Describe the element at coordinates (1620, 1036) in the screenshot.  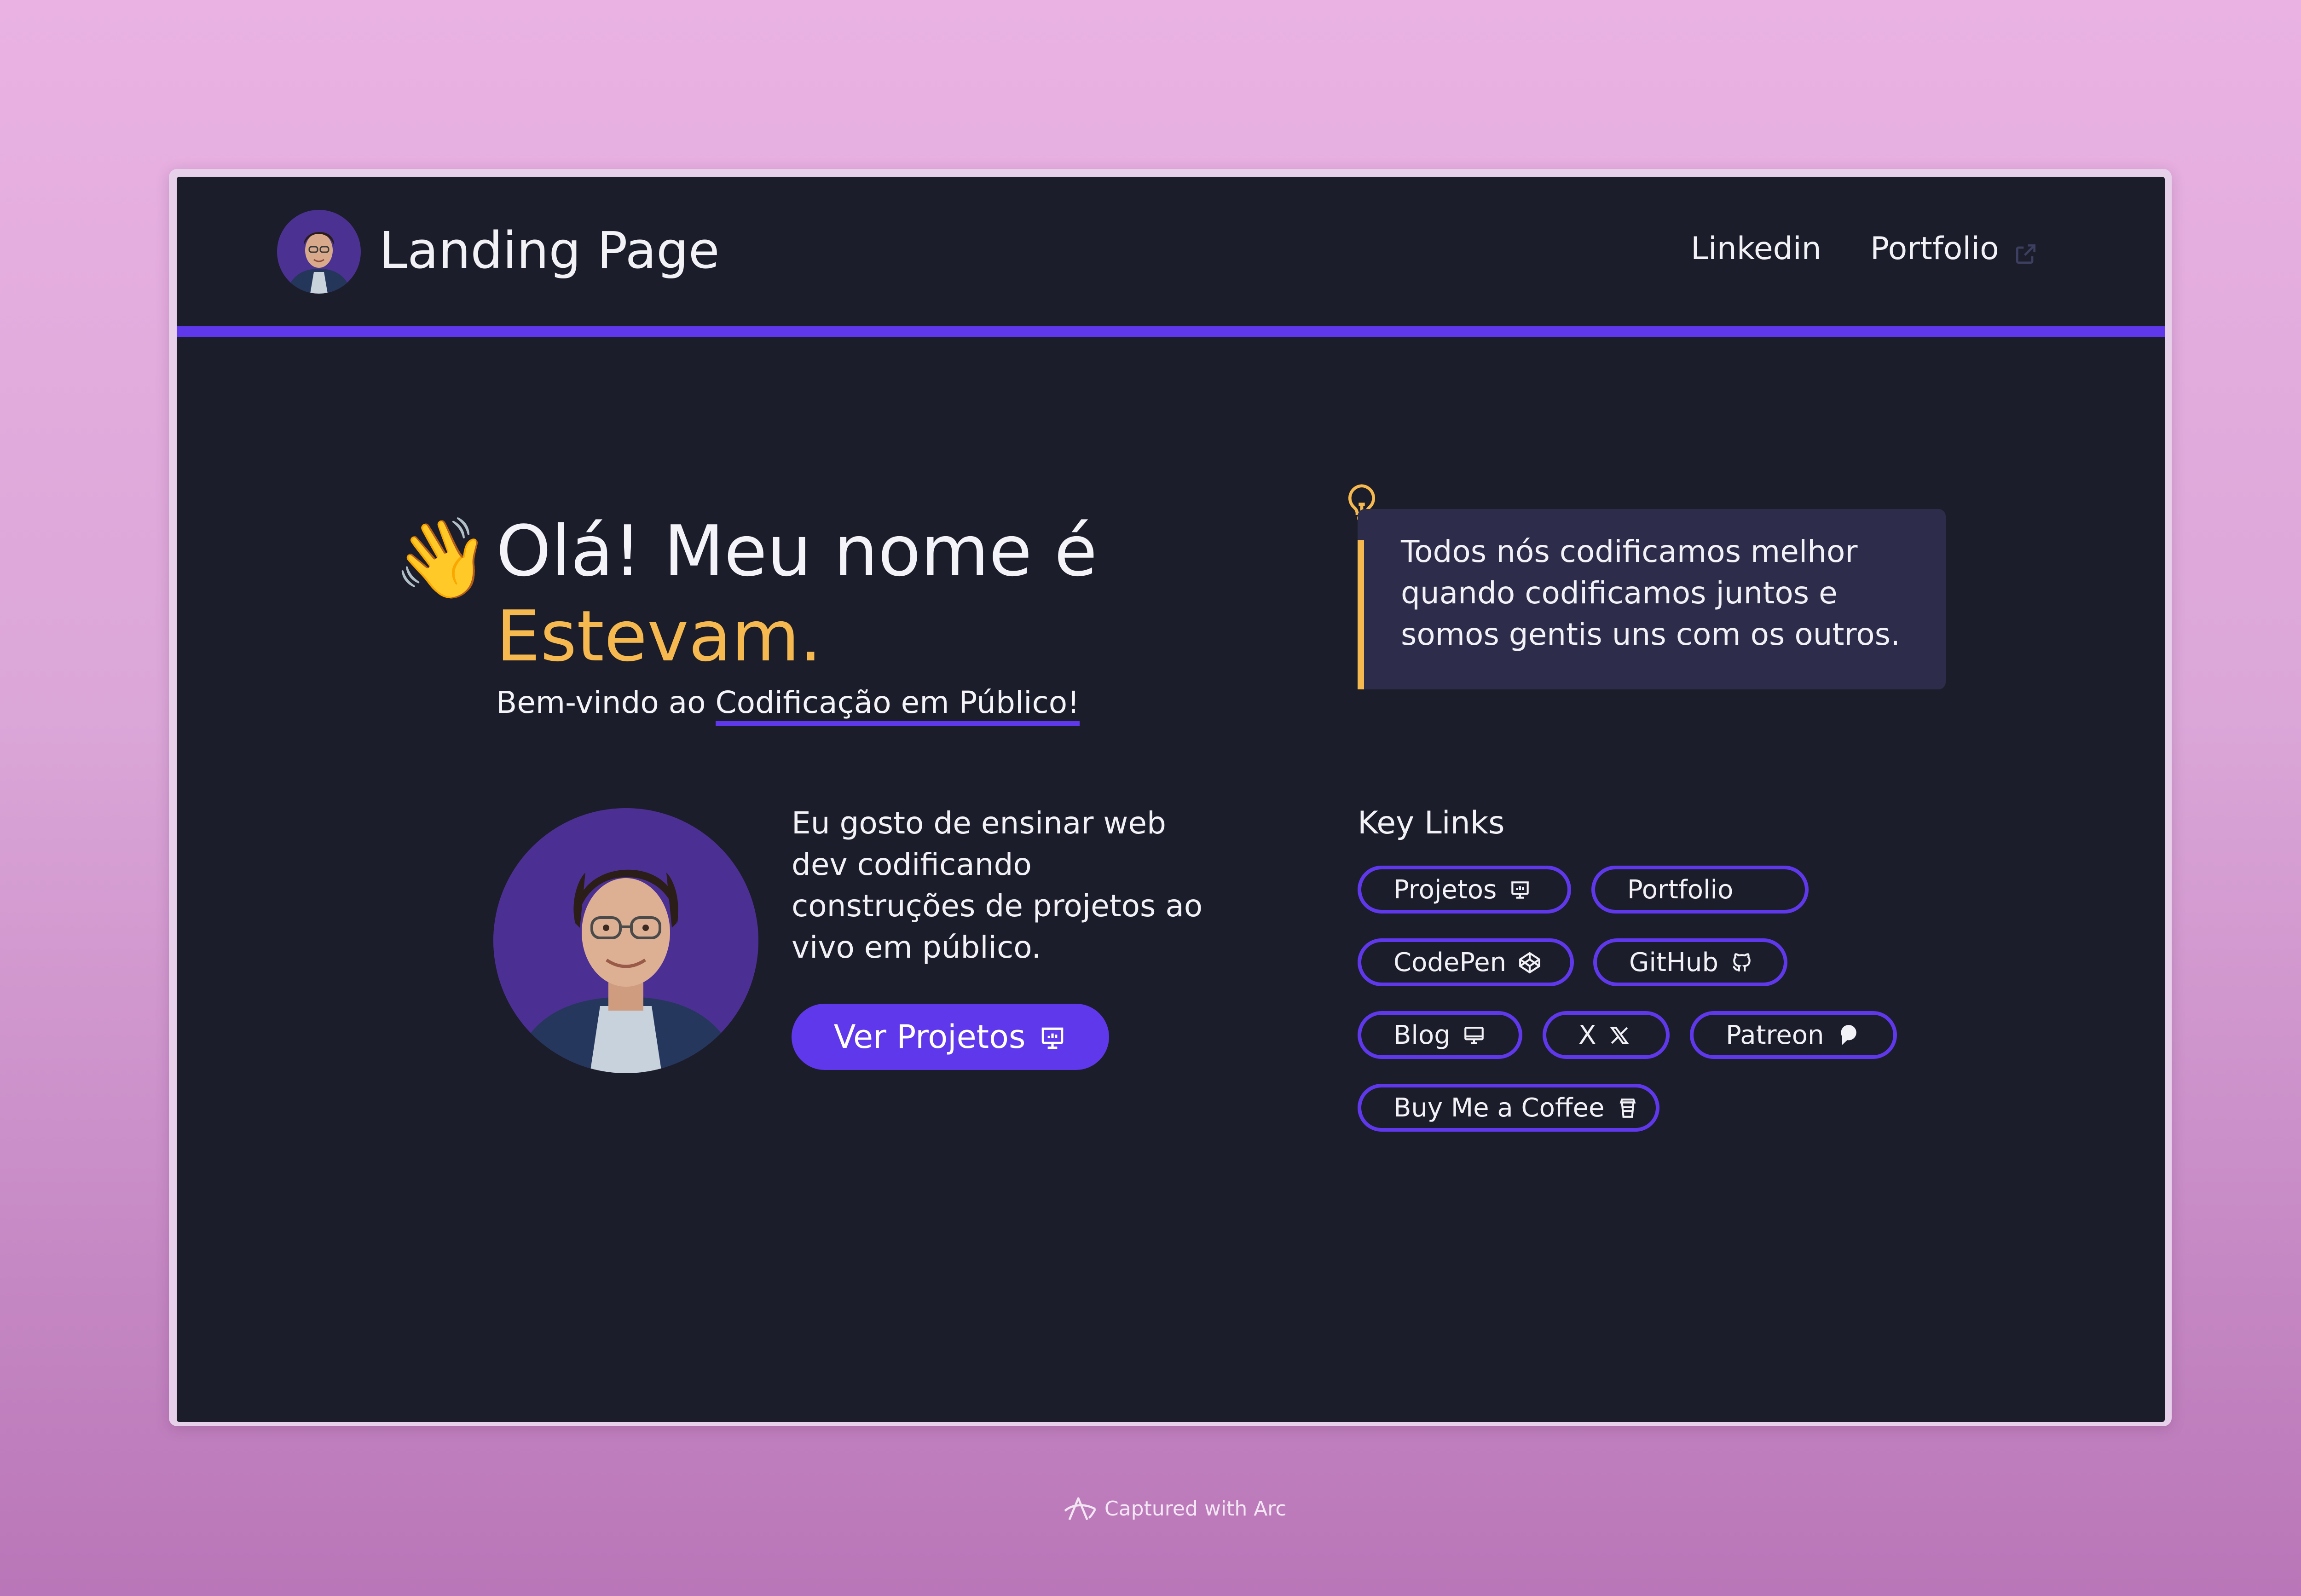
I see `x-logo-icon` at that location.